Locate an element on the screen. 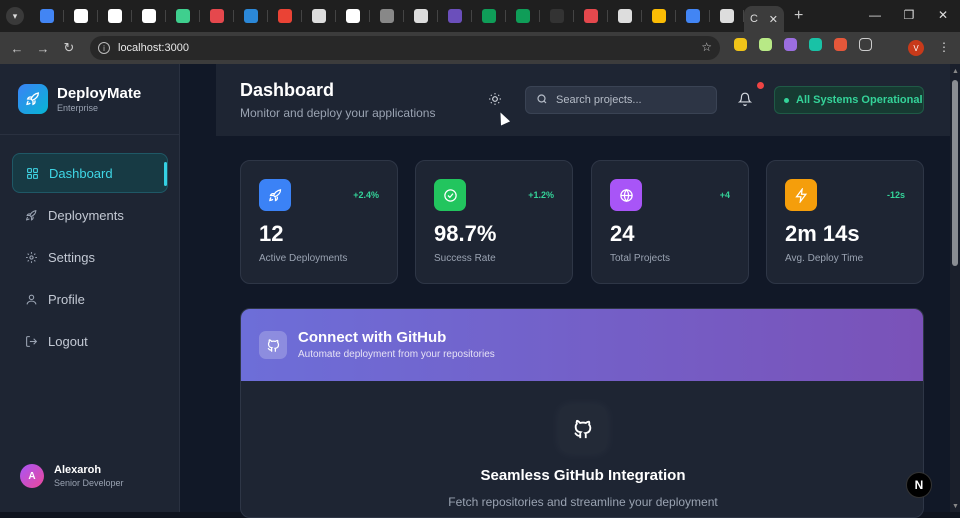 Image resolution: width=960 pixels, height=518 pixels. extension-purple-icon is located at coordinates (790, 44).